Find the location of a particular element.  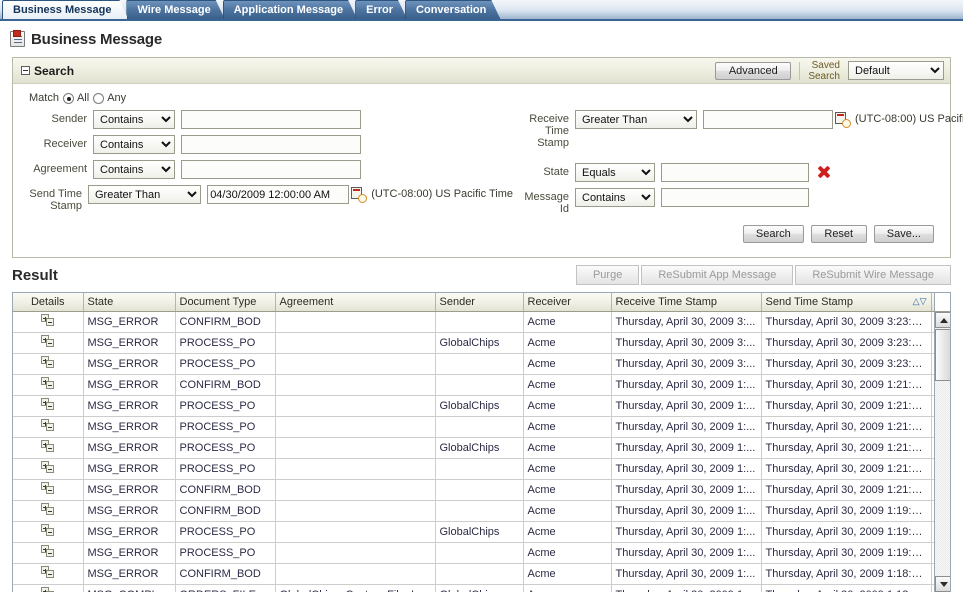

col-header-document-type: Document Type is located at coordinates (225, 302).